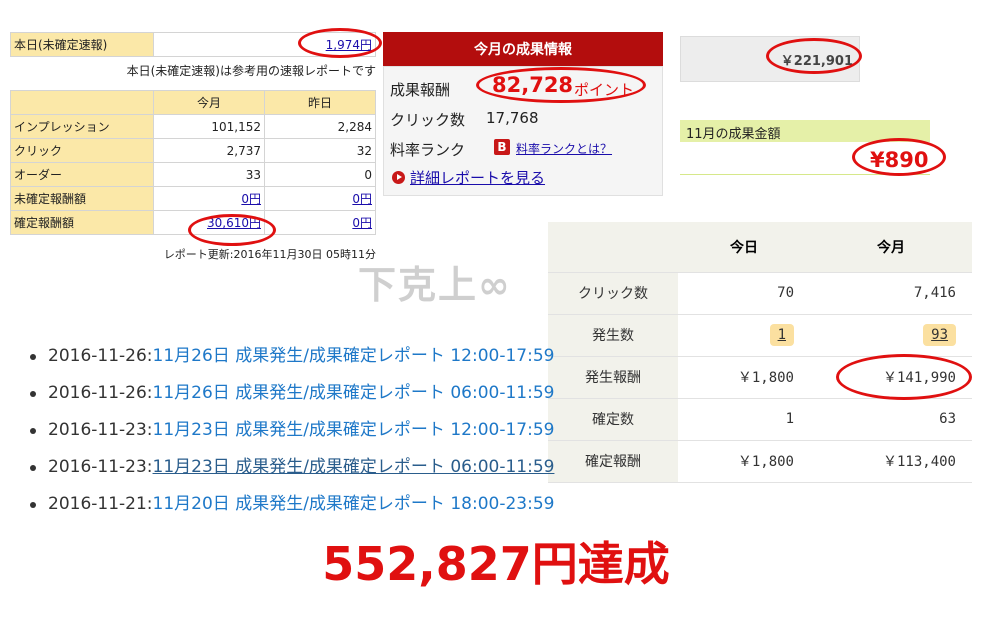  Describe the element at coordinates (420, 90) in the screenshot. I see `reward-label: 成果報酬` at that location.